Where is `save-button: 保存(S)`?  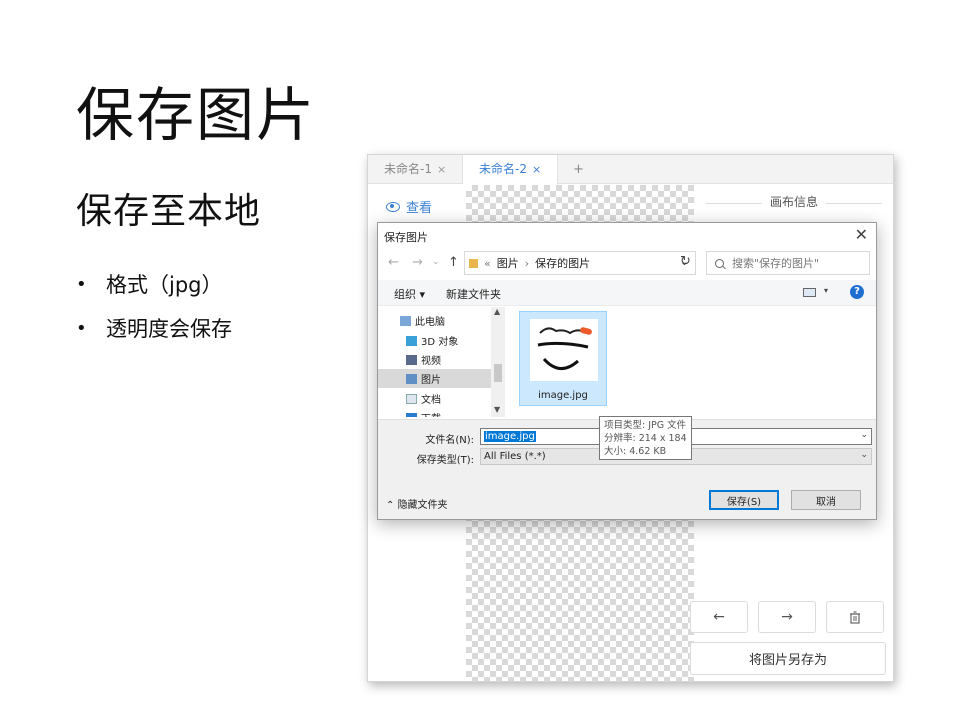 save-button: 保存(S) is located at coordinates (744, 500).